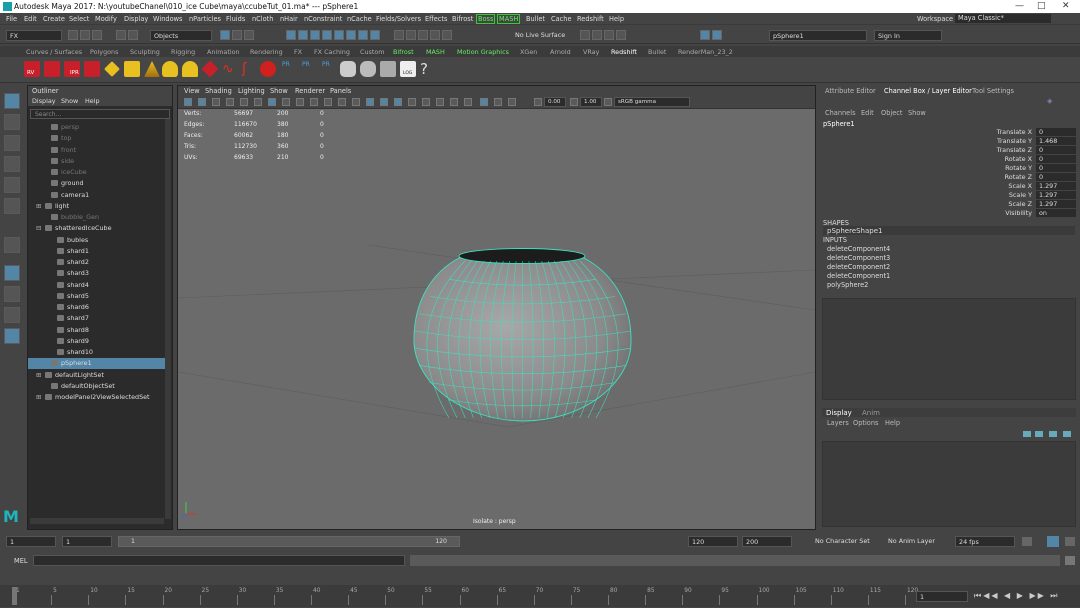 This screenshot has width=1080, height=608. What do you see at coordinates (104, 52) in the screenshot?
I see `shelf-tab-polygons: Polygons` at bounding box center [104, 52].